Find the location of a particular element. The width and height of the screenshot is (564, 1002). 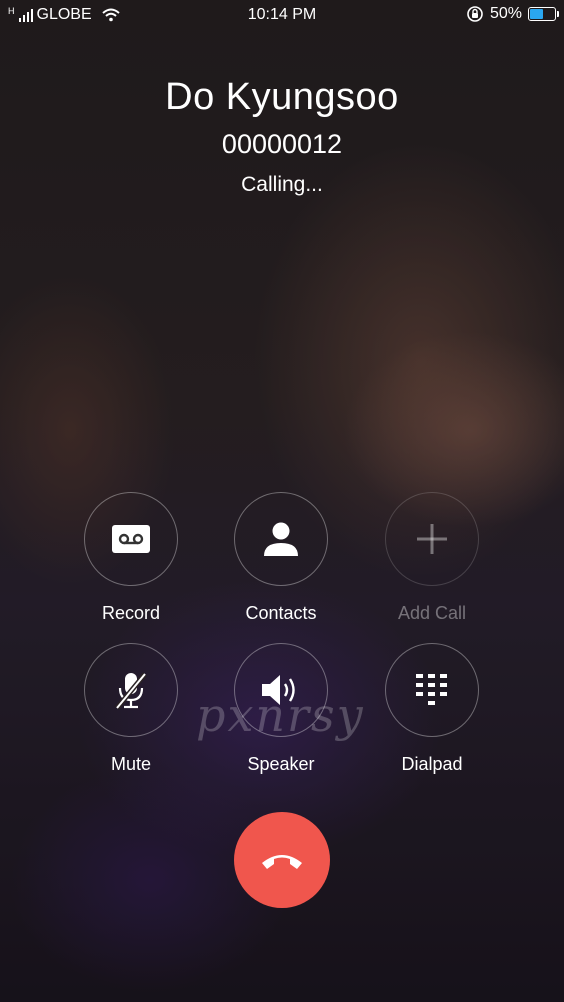

battery-percent: 50% is located at coordinates (505, 13).